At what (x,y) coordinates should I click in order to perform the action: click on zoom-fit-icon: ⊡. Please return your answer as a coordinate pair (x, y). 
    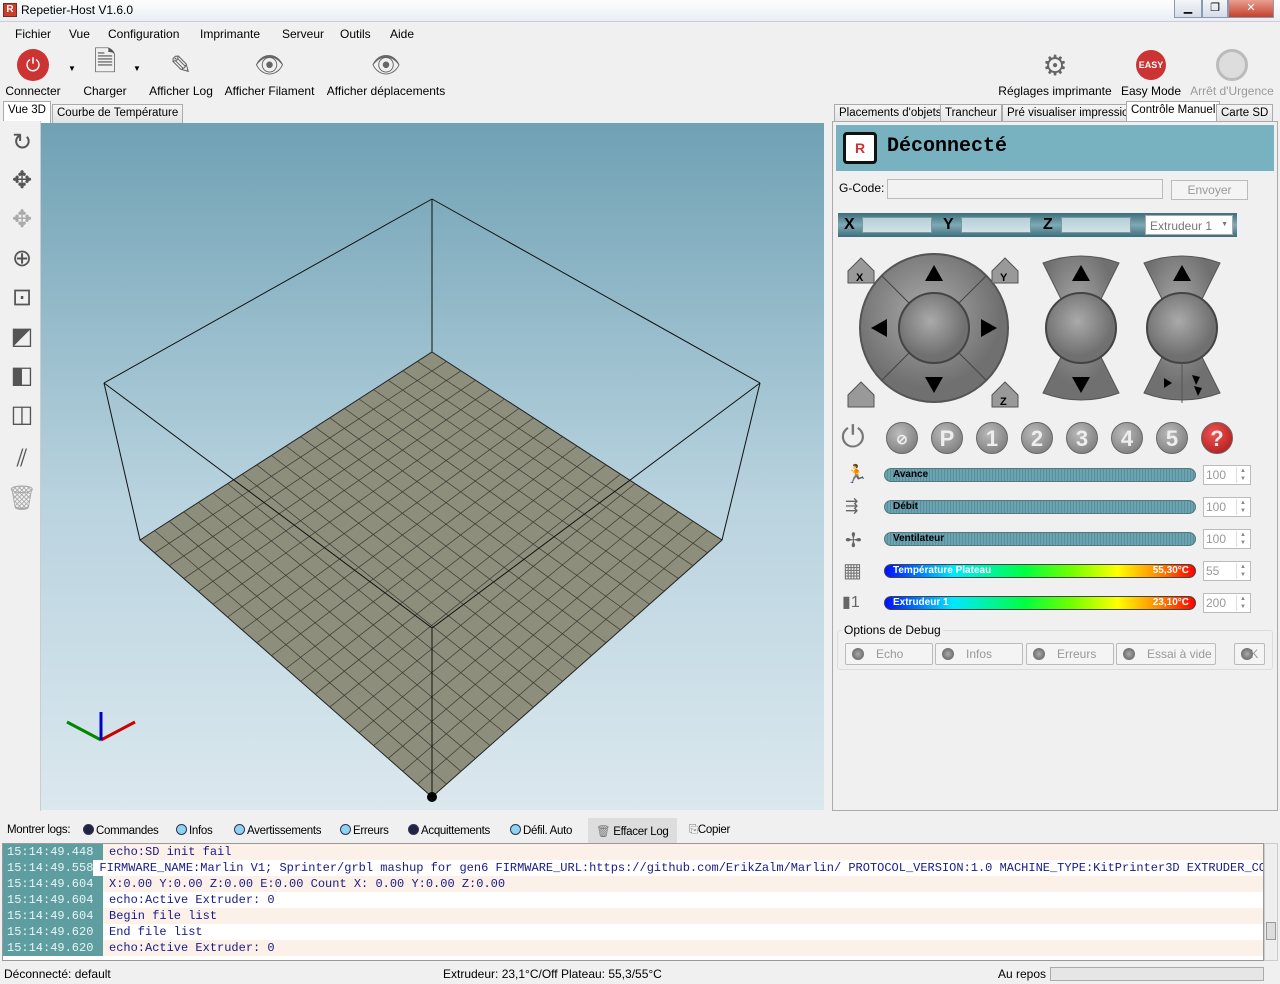
    Looking at the image, I should click on (22, 297).